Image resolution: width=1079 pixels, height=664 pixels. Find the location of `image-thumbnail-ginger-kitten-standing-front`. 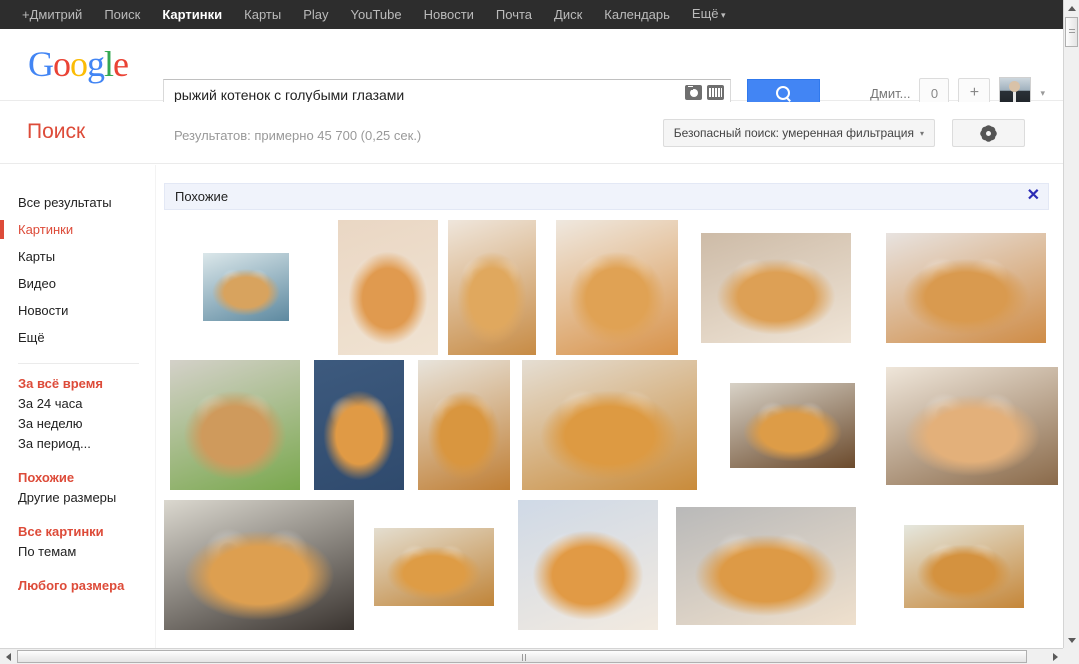

image-thumbnail-ginger-kitten-standing-front is located at coordinates (492, 287).